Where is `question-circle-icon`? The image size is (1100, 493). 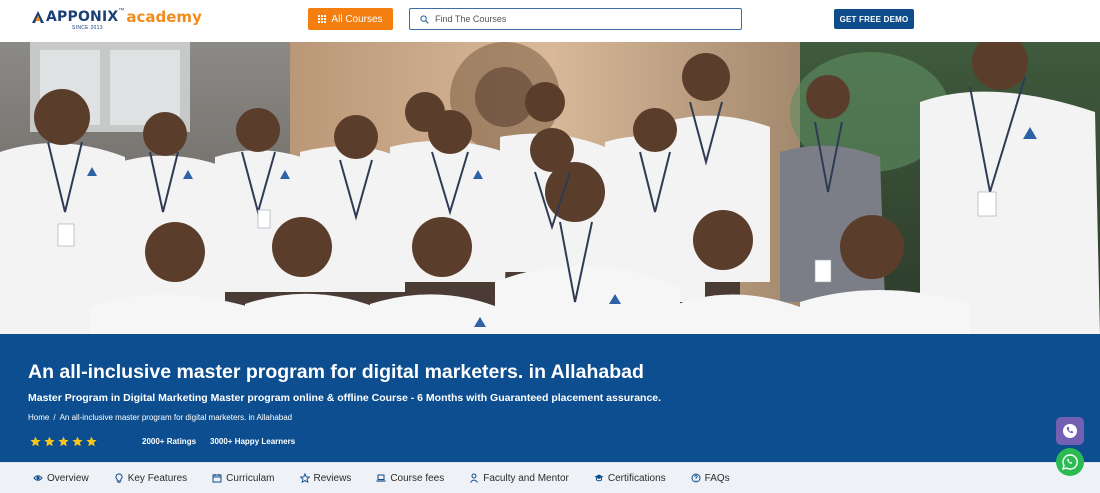
question-circle-icon is located at coordinates (696, 478).